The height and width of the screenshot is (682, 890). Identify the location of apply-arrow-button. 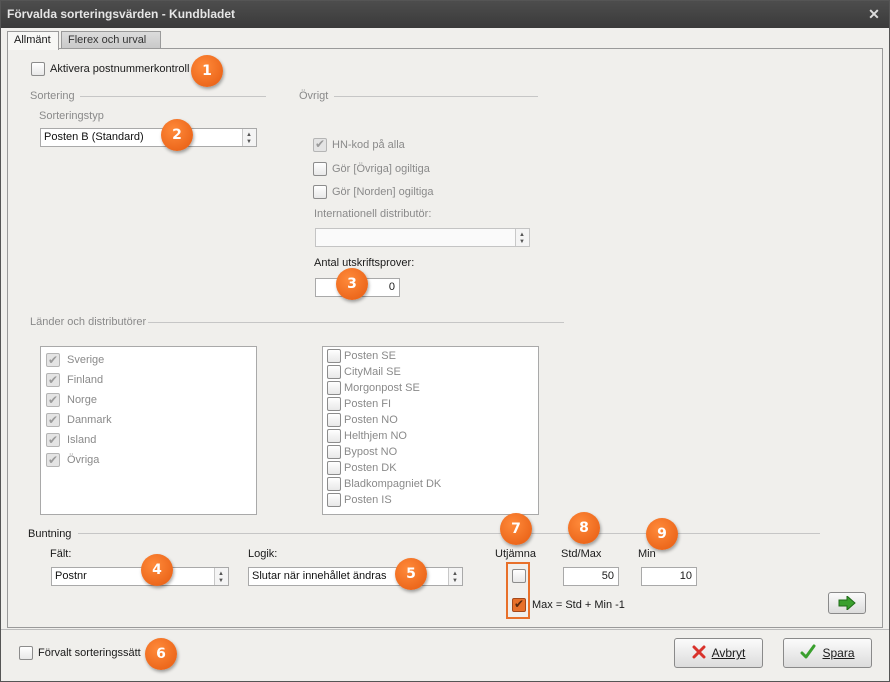
(847, 603).